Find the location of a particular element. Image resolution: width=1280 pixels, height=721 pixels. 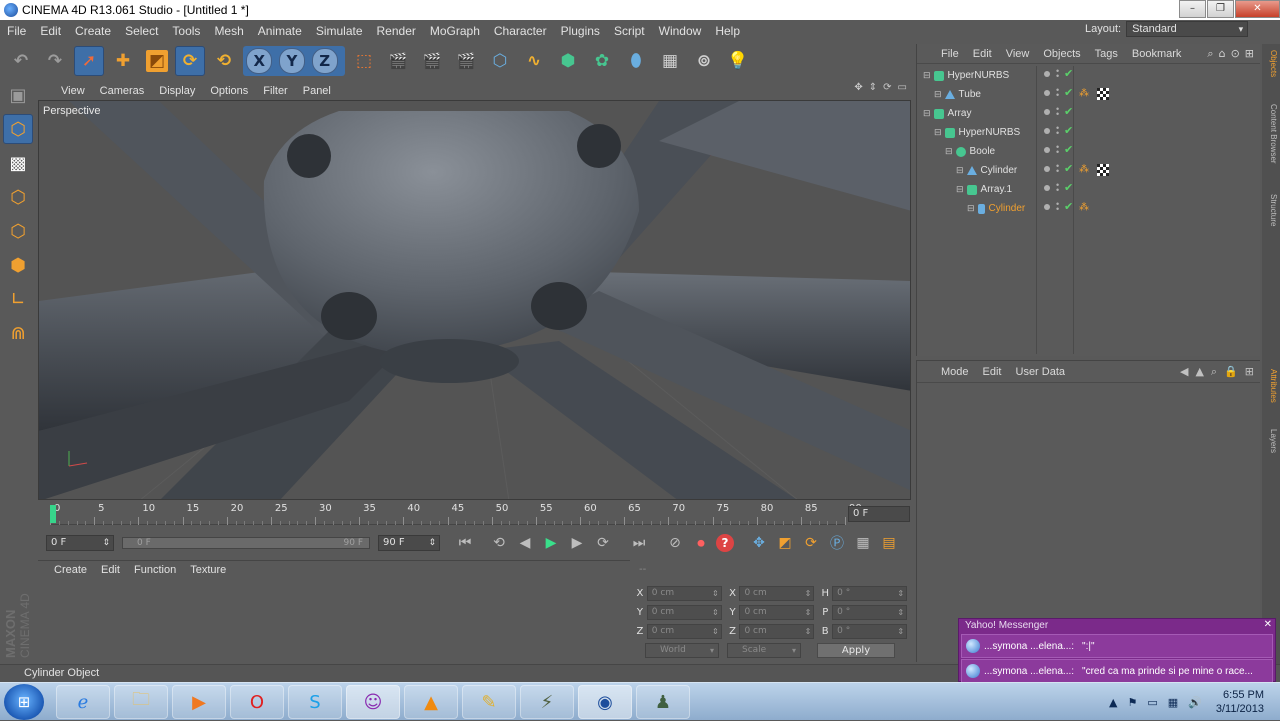

world-dropdown: World is located at coordinates (682, 650).